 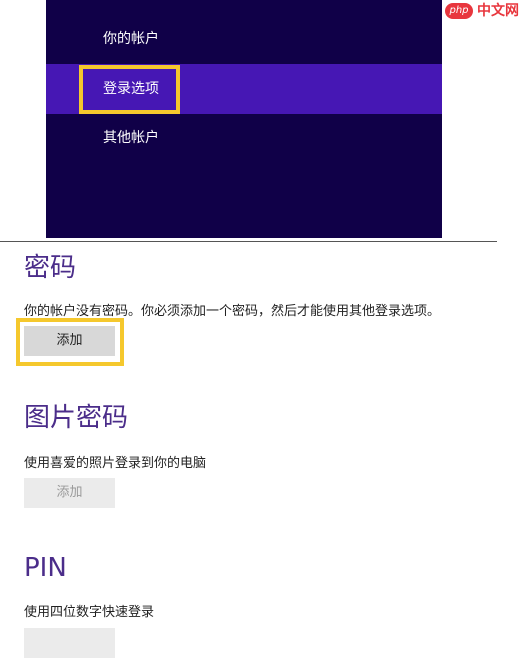 I want to click on pin-description: 使用四位数字快速登录, so click(x=89, y=612).